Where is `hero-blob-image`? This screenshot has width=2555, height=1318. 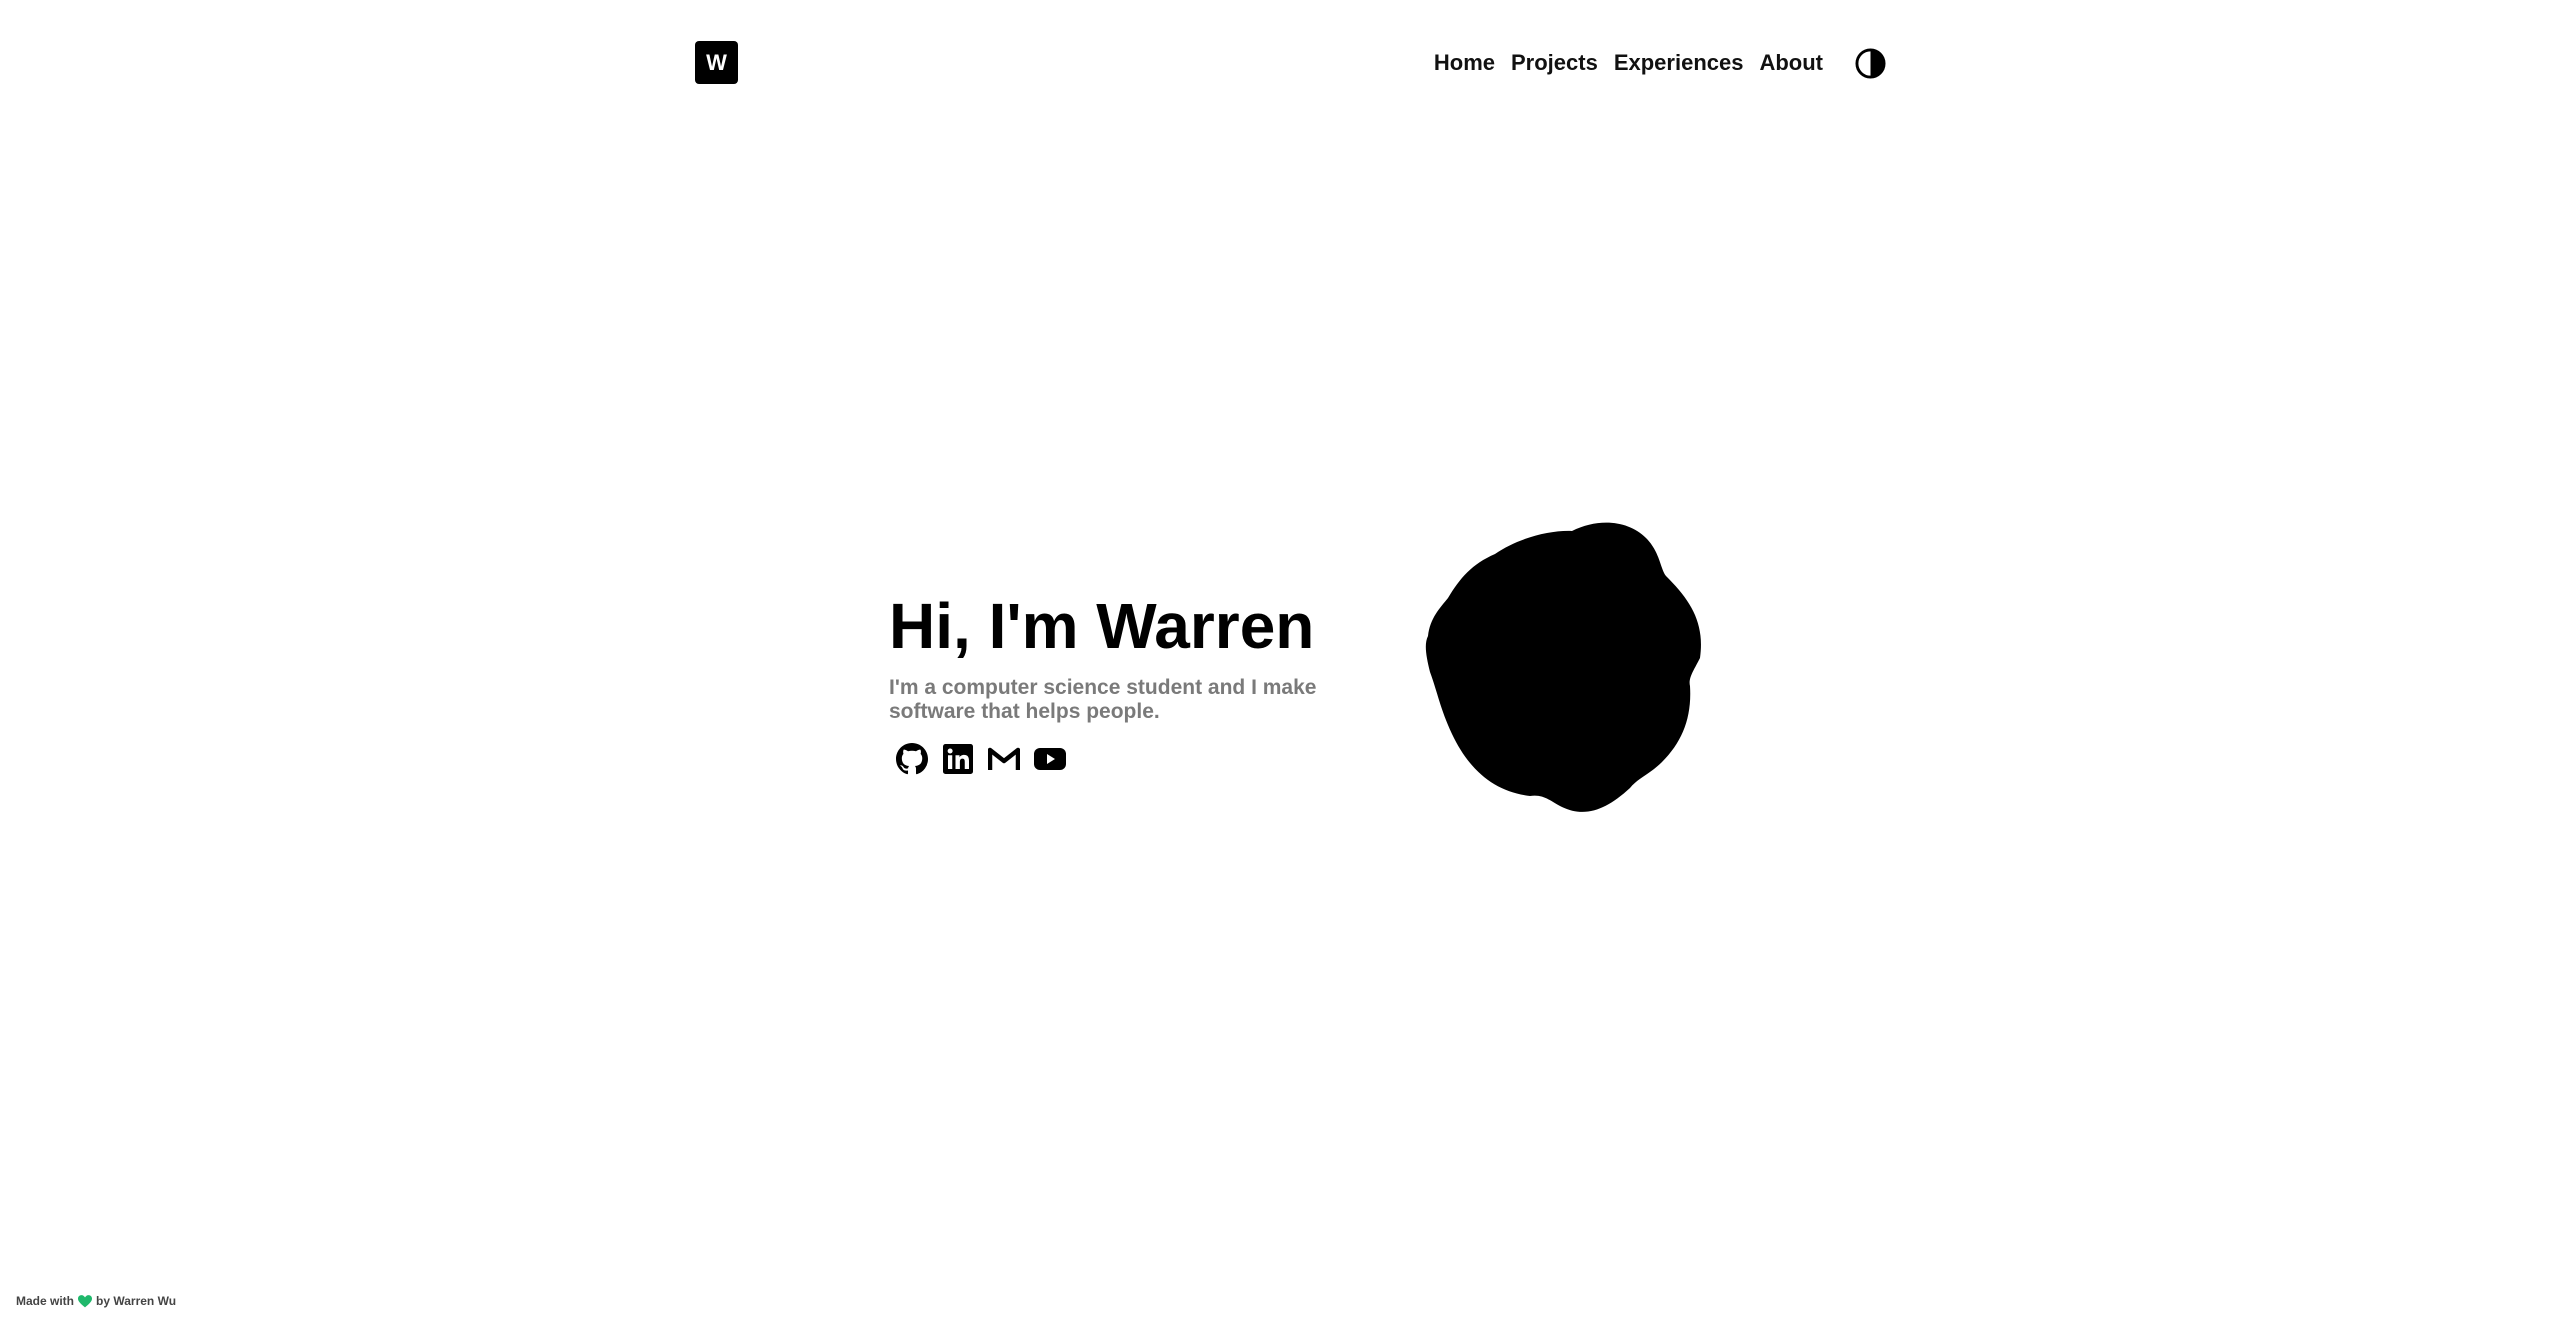 hero-blob-image is located at coordinates (1563, 667).